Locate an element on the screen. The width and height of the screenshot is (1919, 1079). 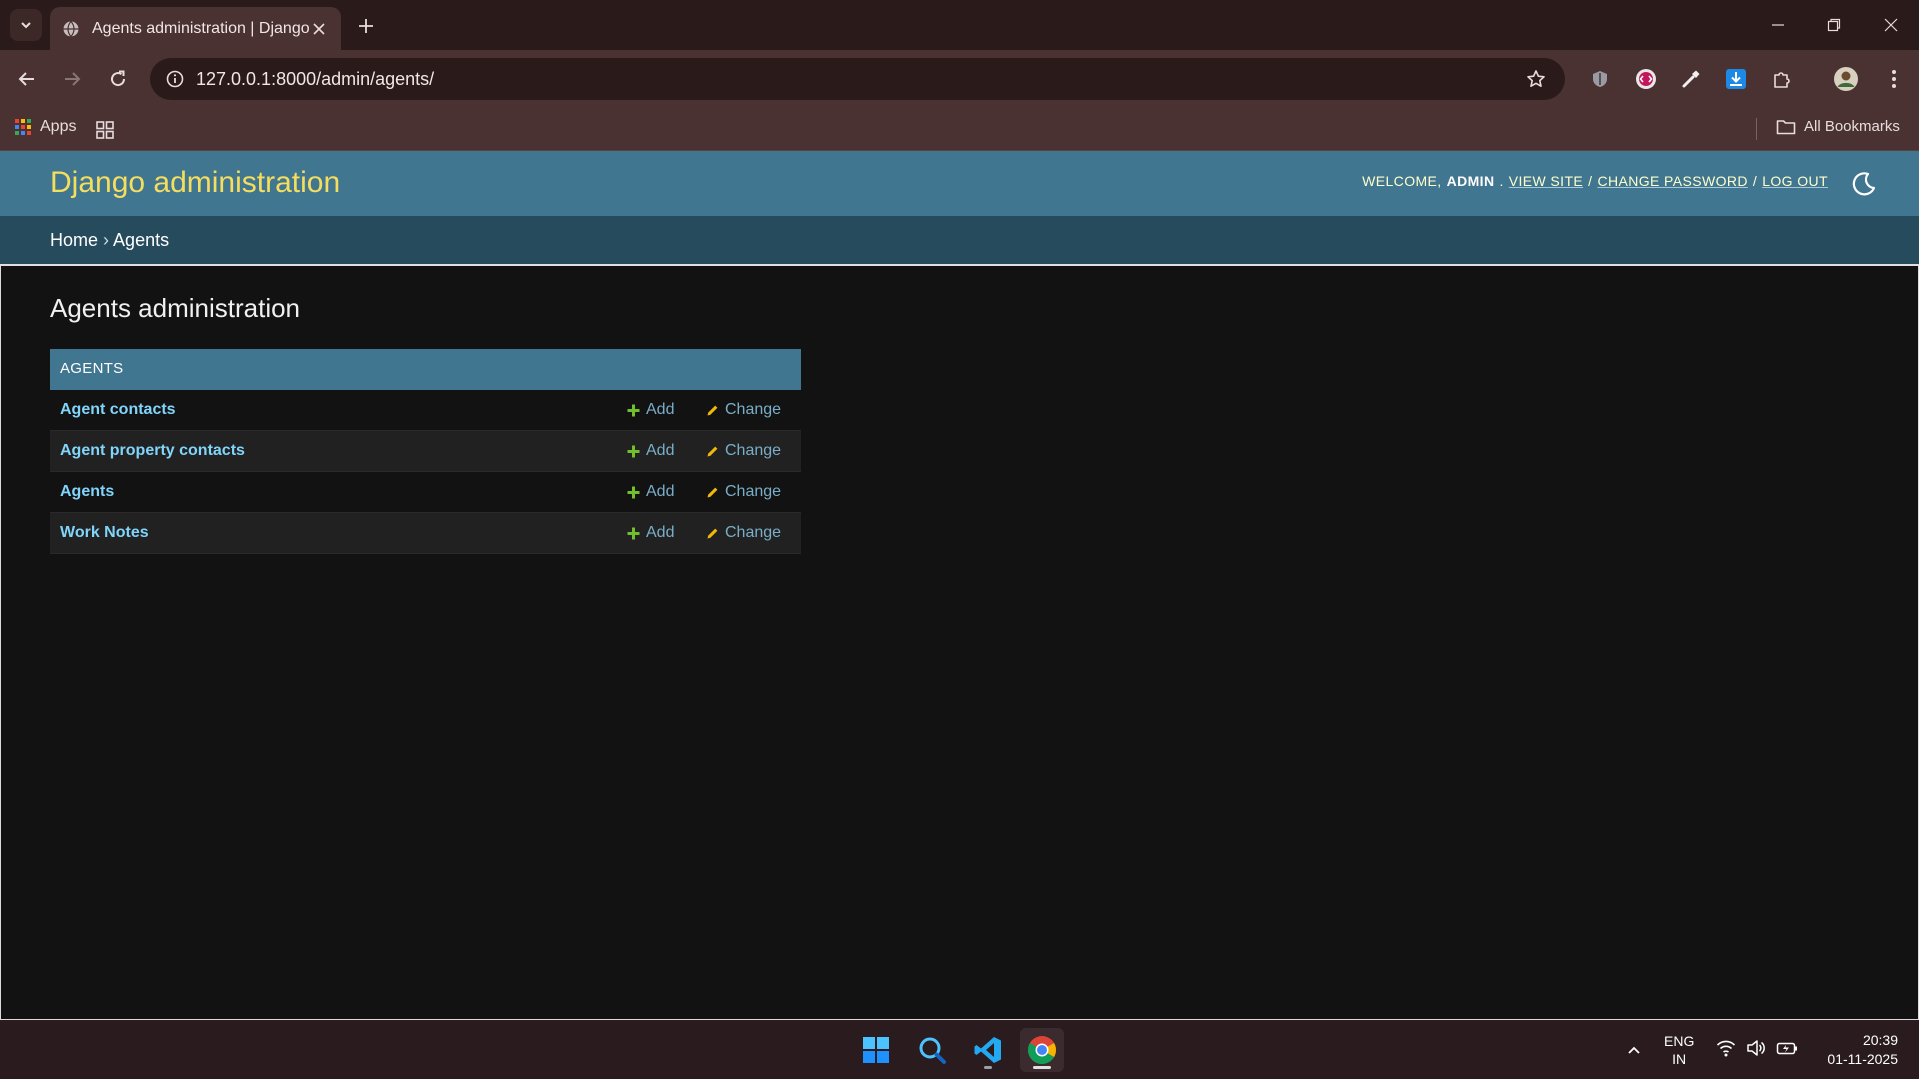
page-title: Agents administration is located at coordinates (175, 308).